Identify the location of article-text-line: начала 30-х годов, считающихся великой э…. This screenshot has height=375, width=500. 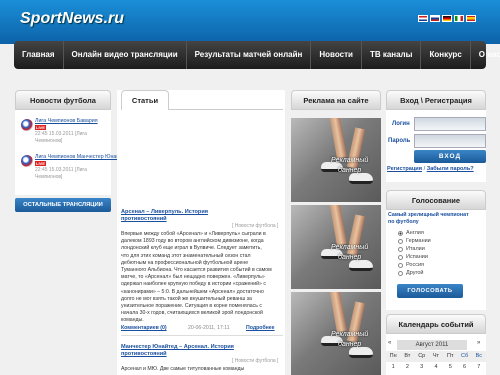
(192, 313).